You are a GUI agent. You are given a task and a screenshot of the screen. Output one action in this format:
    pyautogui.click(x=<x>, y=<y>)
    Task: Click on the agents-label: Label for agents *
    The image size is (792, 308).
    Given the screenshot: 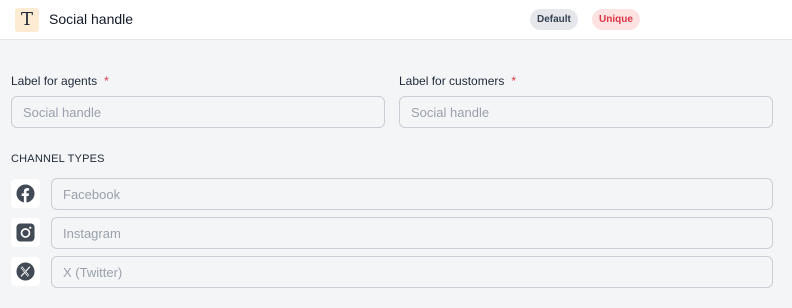 What is the action you would take?
    pyautogui.click(x=60, y=81)
    